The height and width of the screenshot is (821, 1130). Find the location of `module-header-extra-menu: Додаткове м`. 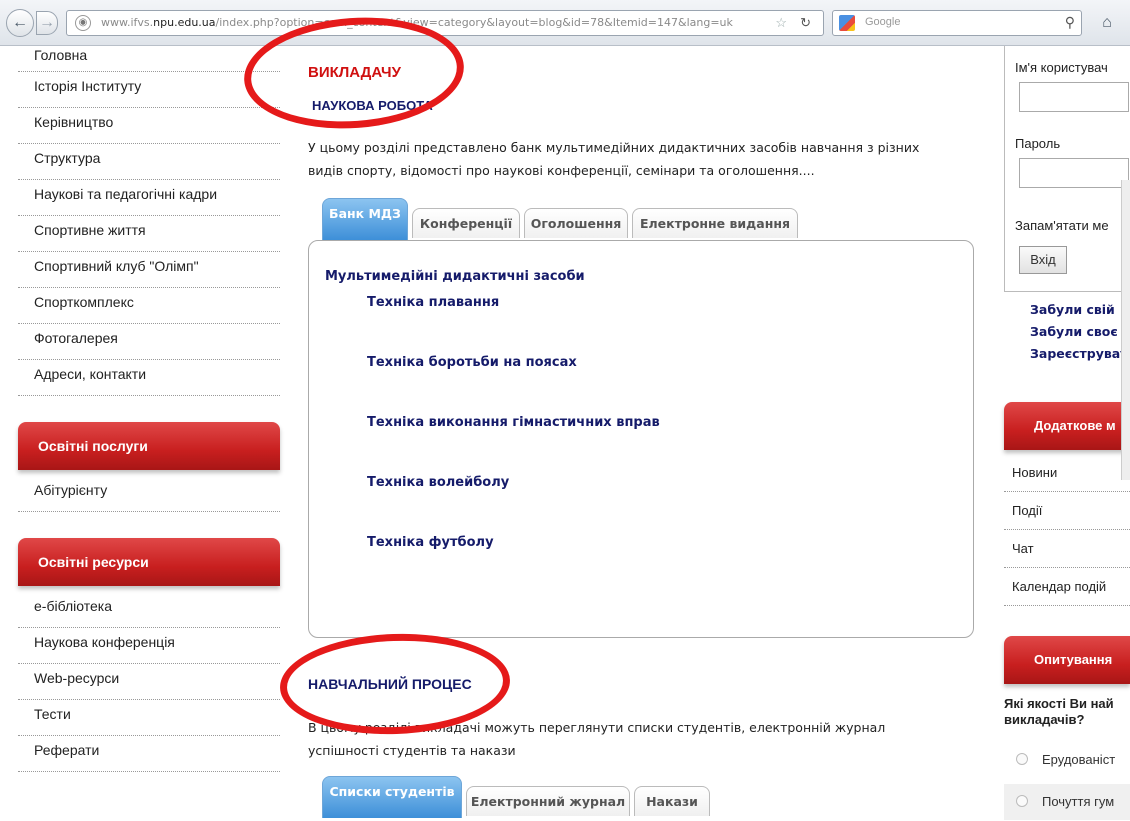

module-header-extra-menu: Додаткове м is located at coordinates (1067, 426).